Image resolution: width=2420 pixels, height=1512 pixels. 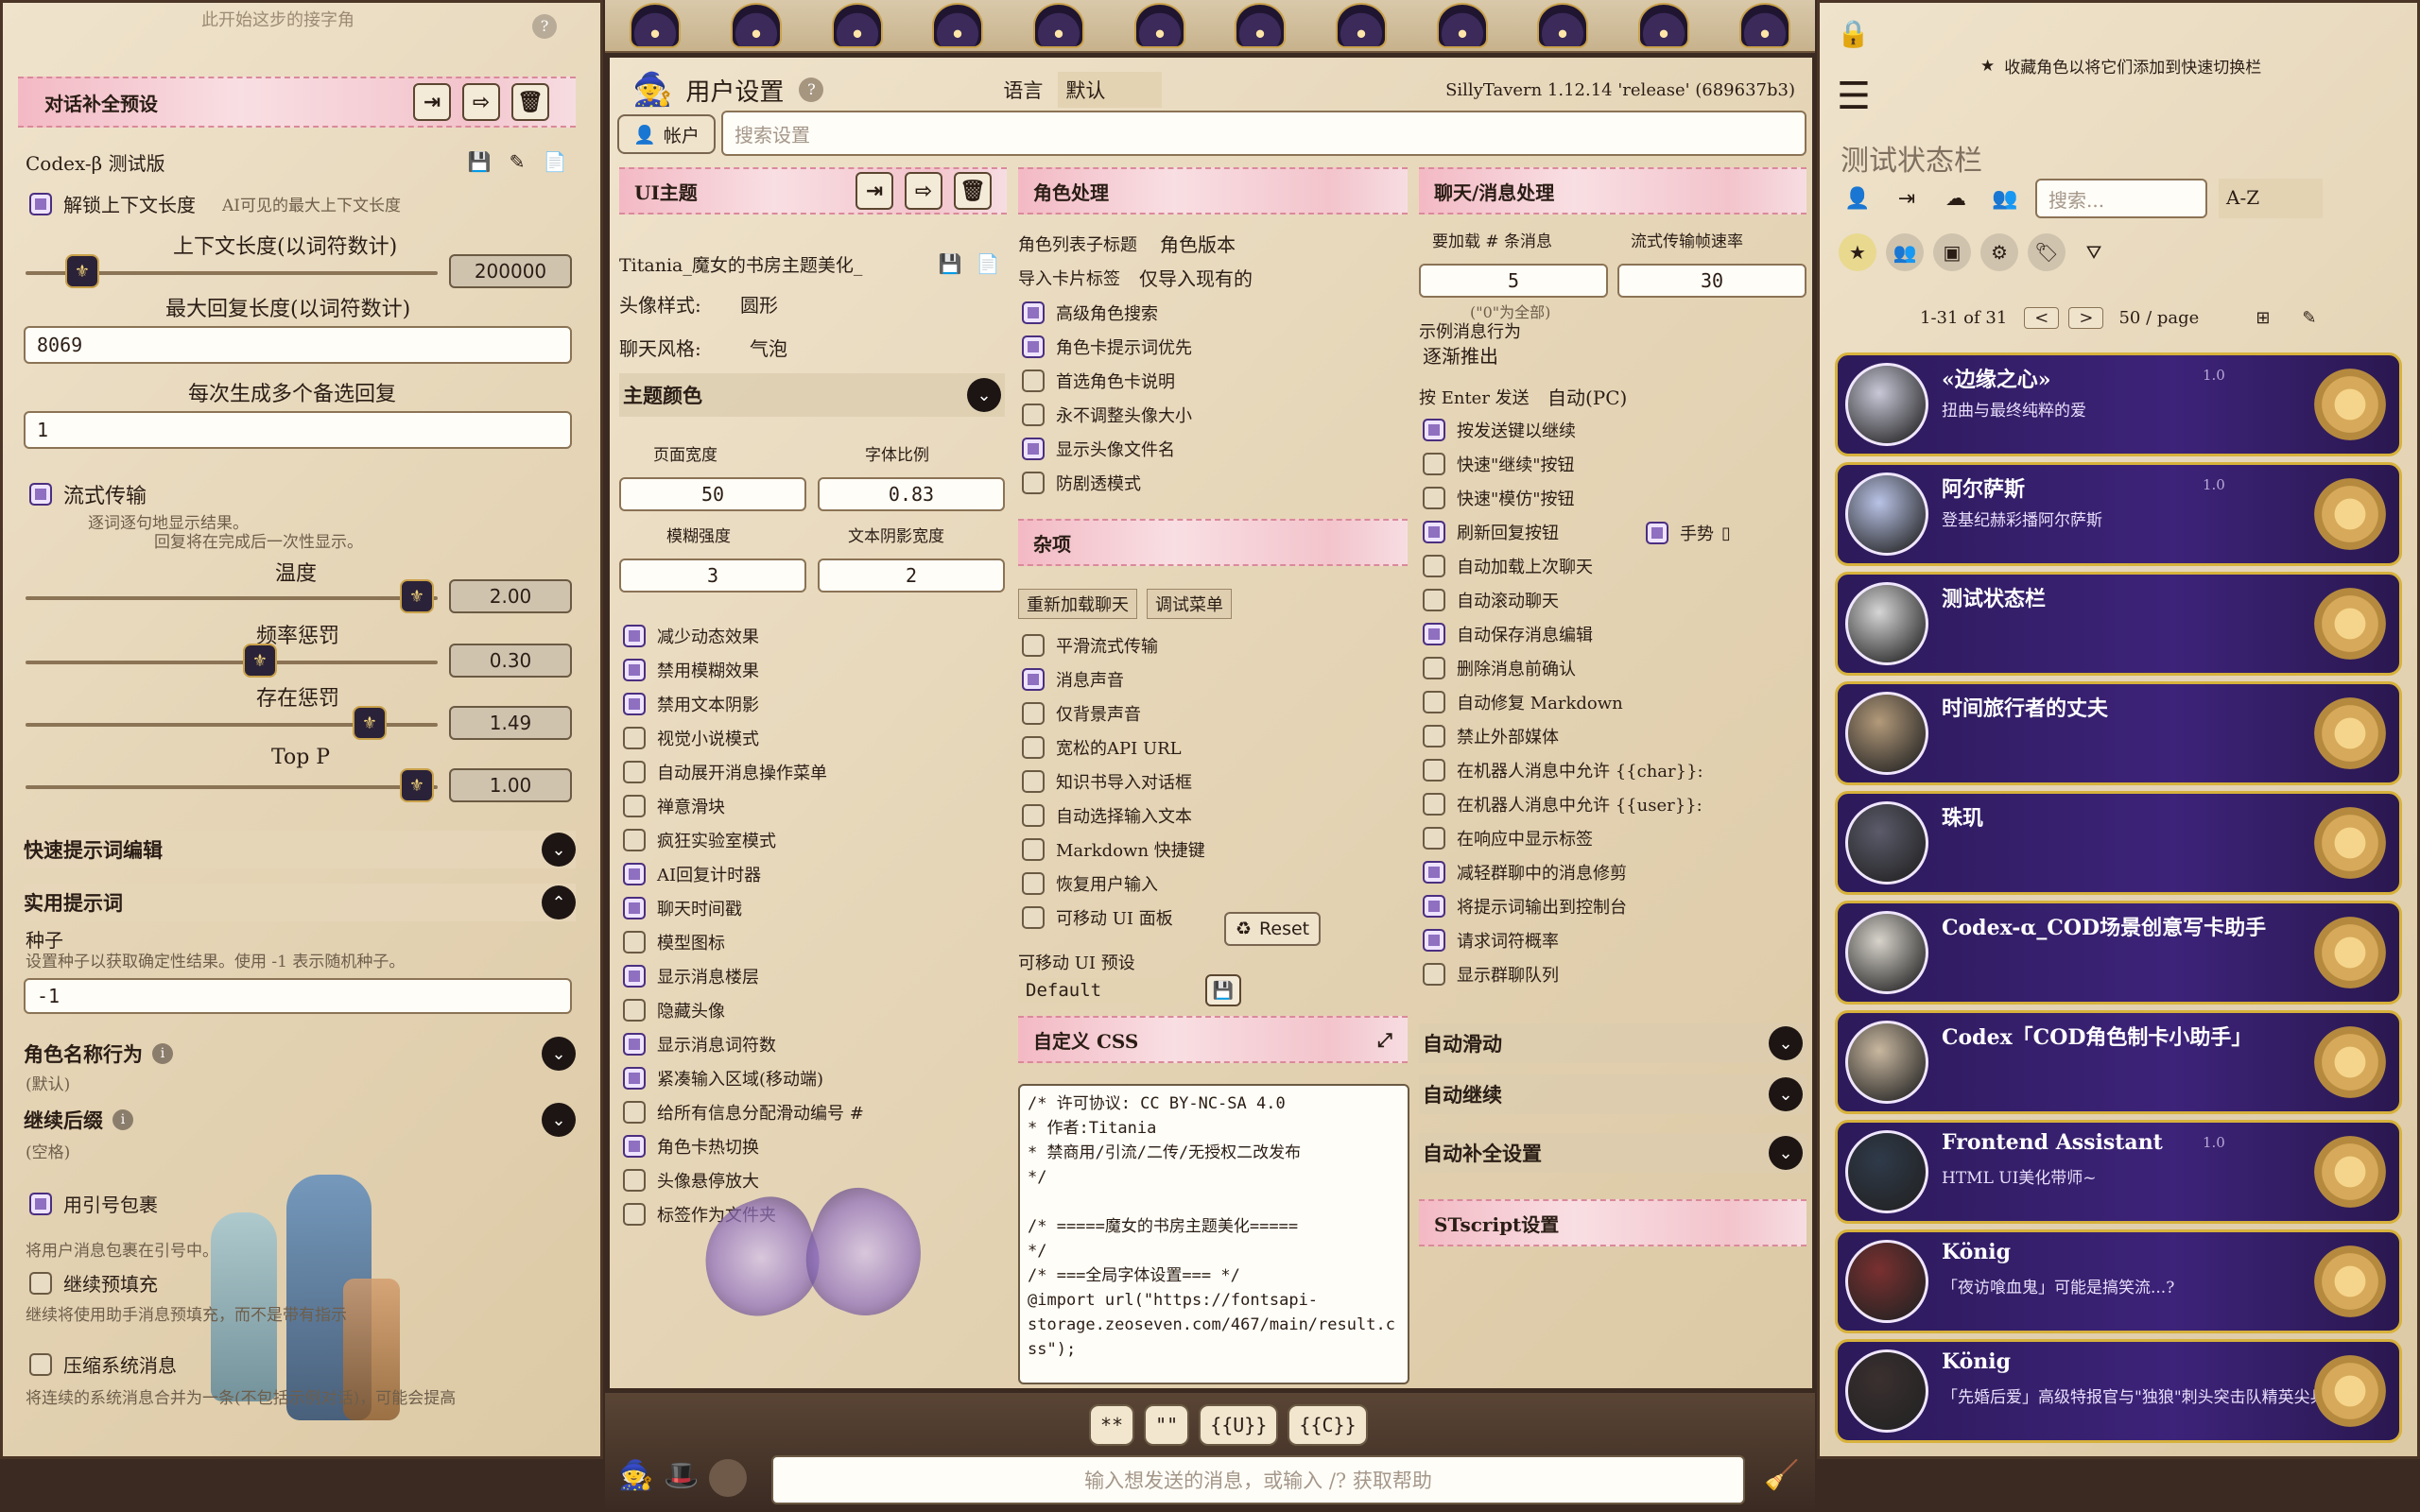 What do you see at coordinates (1196, 277) in the screenshot?
I see `import-tags-select: 仅导入现有的` at bounding box center [1196, 277].